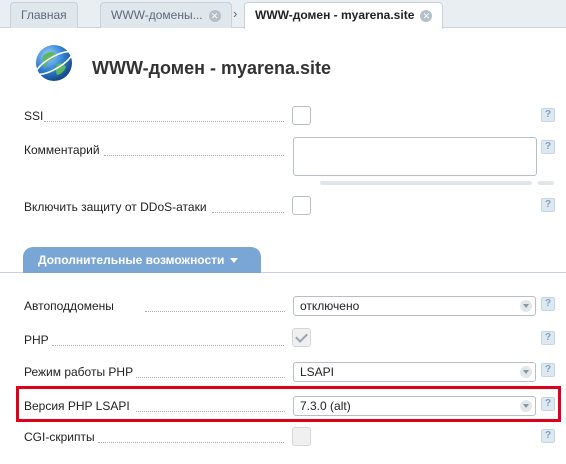  I want to click on page-title: WWW-домен - myarena.site, so click(212, 68).